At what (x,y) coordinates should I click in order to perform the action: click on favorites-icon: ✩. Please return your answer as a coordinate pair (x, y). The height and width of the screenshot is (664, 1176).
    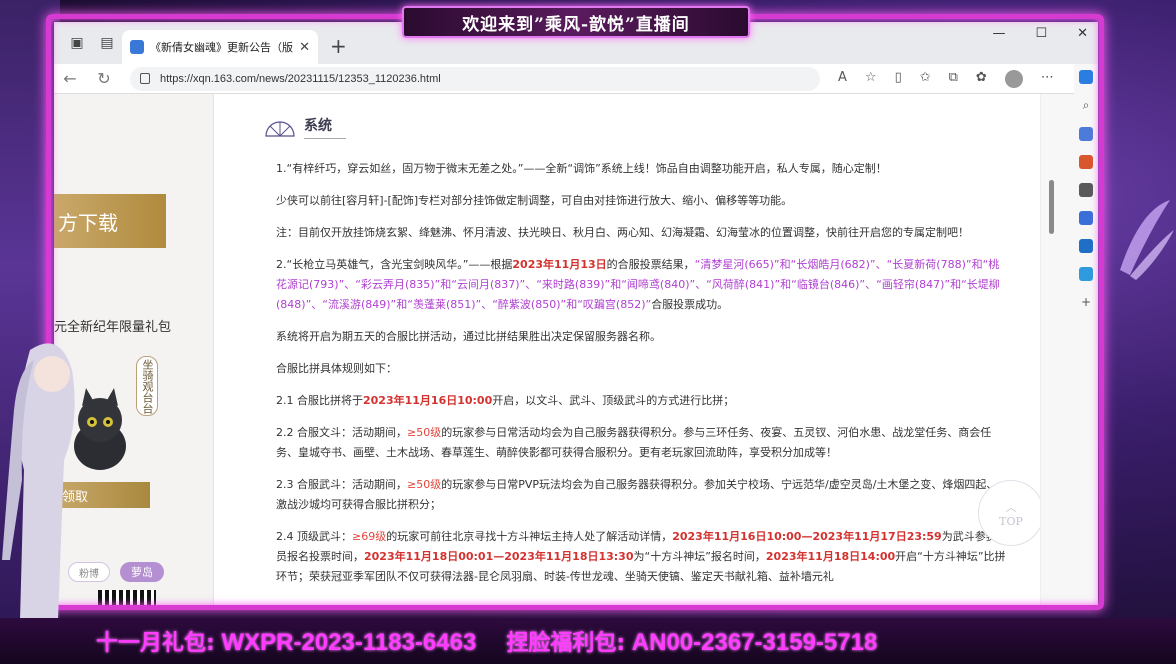
    Looking at the image, I should click on (925, 79).